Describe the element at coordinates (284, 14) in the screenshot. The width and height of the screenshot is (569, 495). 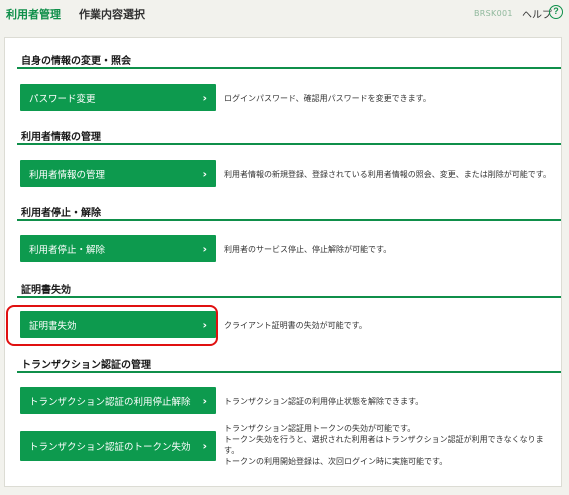
I see `header-bar: 利用者管理 作業内容選択 BRSK001 ヘルプ ?` at that location.